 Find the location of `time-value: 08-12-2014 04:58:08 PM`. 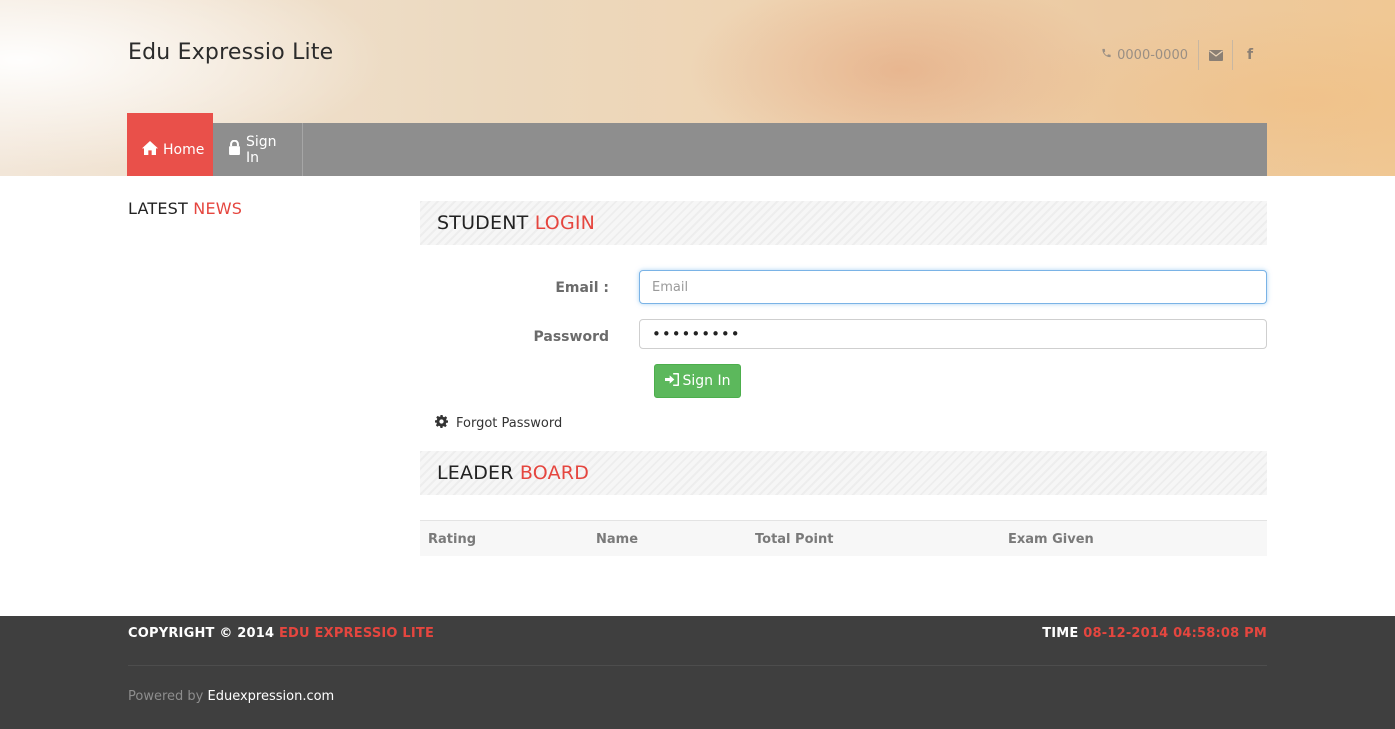

time-value: 08-12-2014 04:58:08 PM is located at coordinates (1175, 633).